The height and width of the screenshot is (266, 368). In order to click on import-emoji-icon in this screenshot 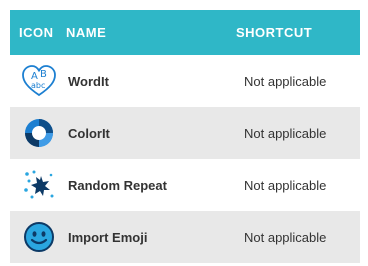, I will do `click(39, 237)`.